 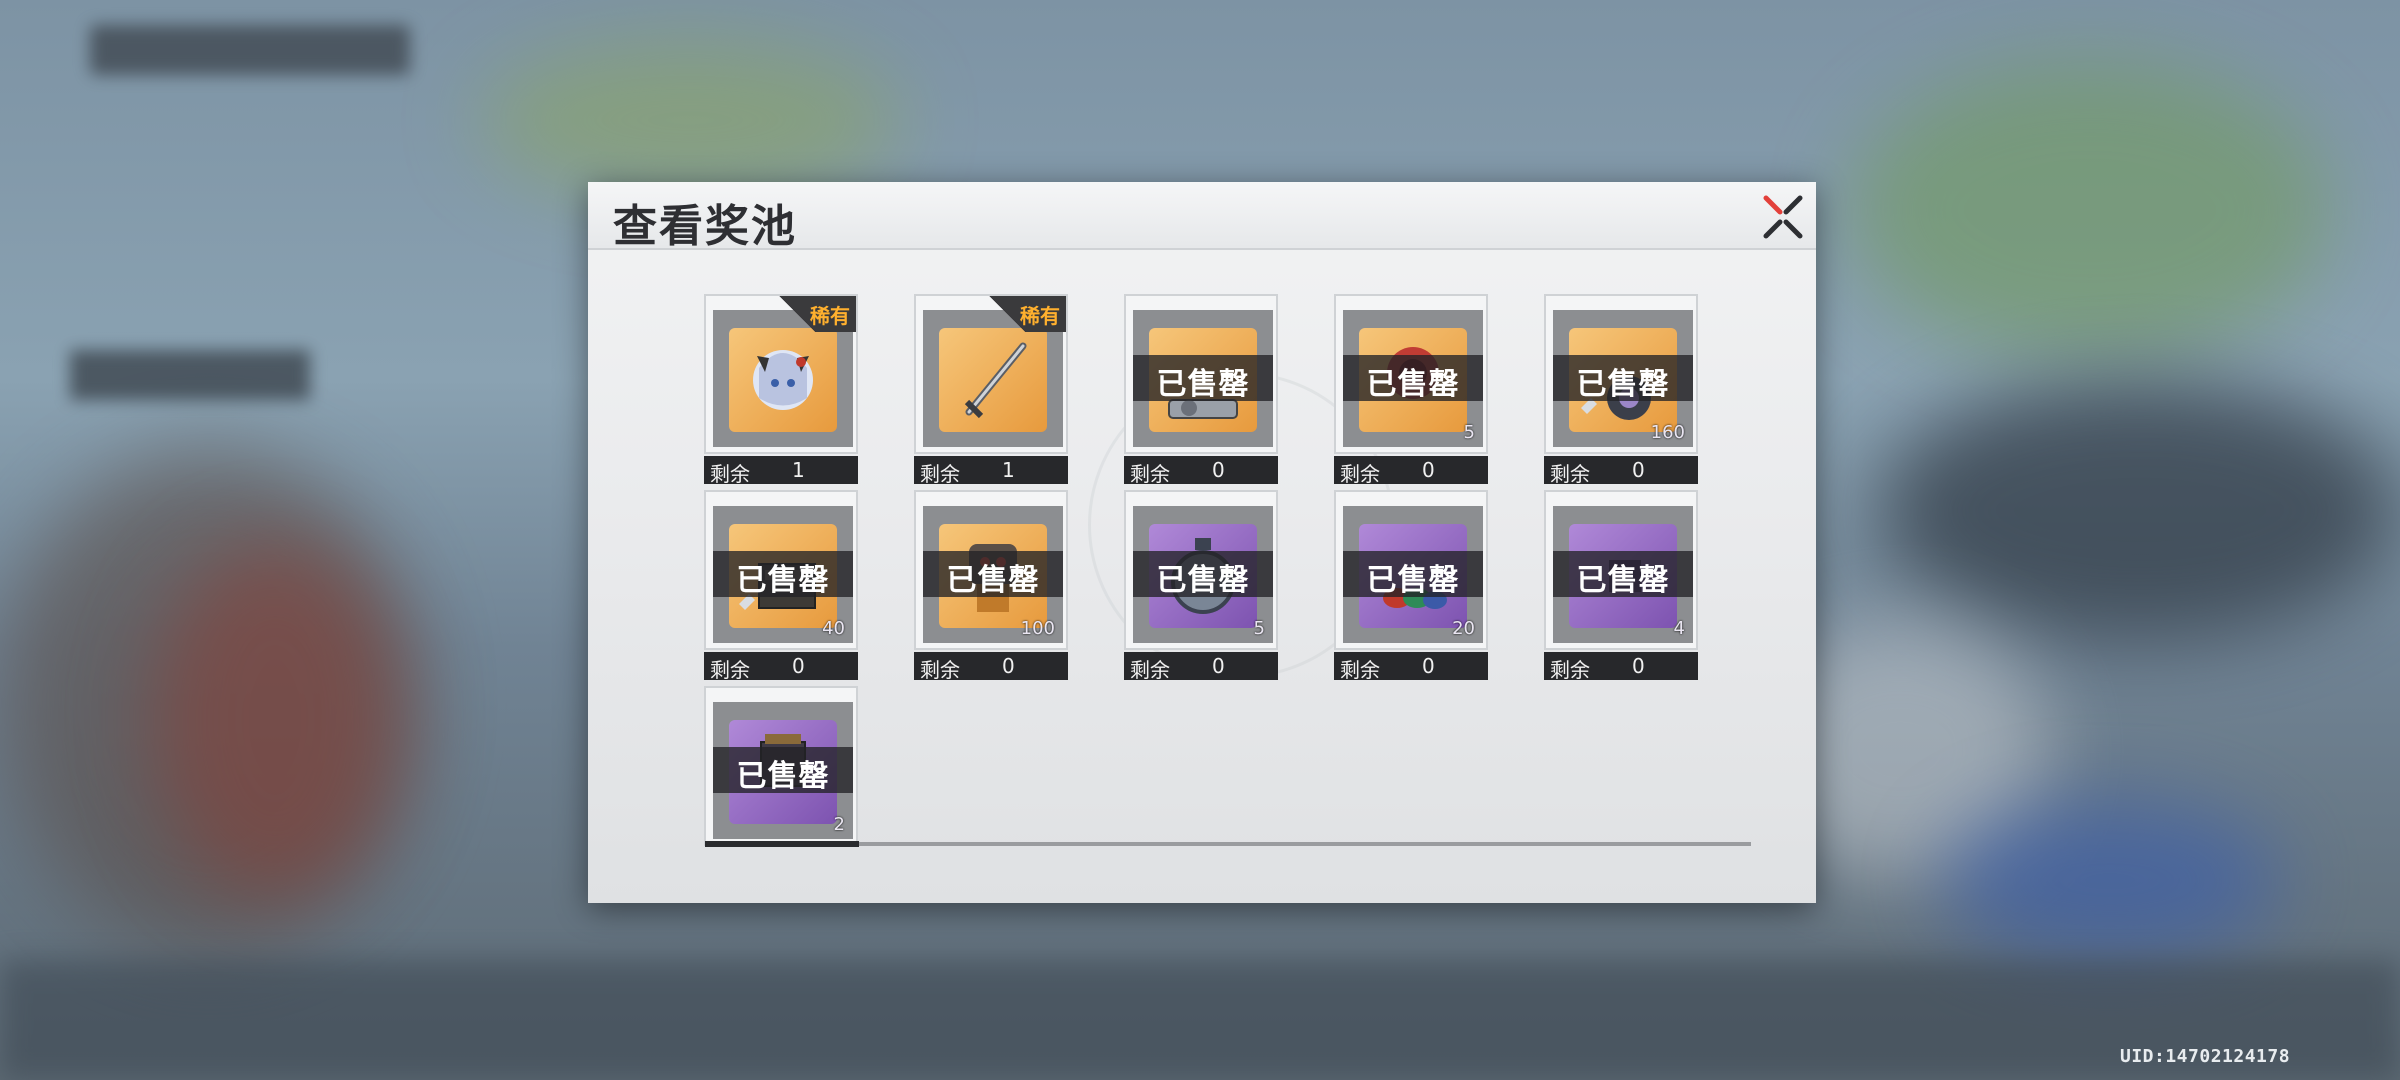 What do you see at coordinates (1679, 628) in the screenshot?
I see `item-quantity: 4` at bounding box center [1679, 628].